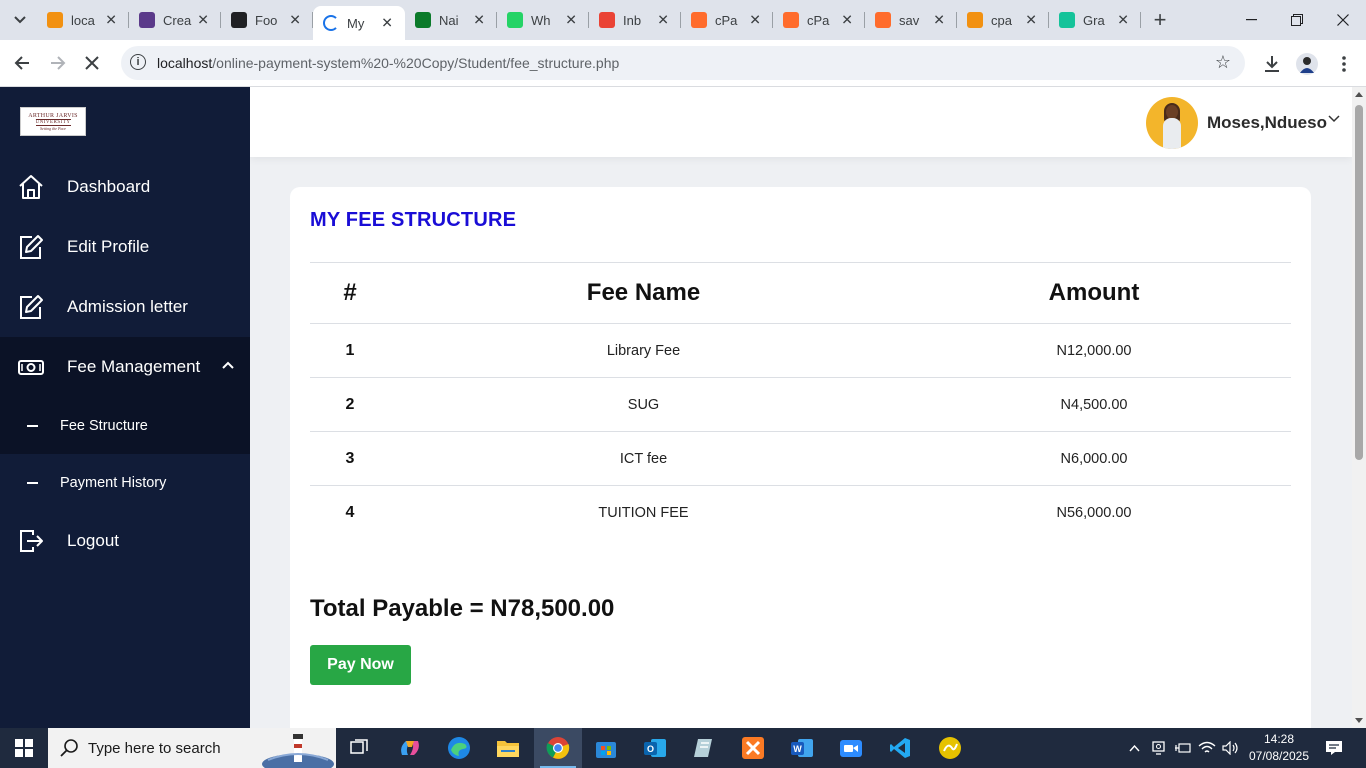 The width and height of the screenshot is (1366, 768). I want to click on taskbar-edge, so click(459, 748).